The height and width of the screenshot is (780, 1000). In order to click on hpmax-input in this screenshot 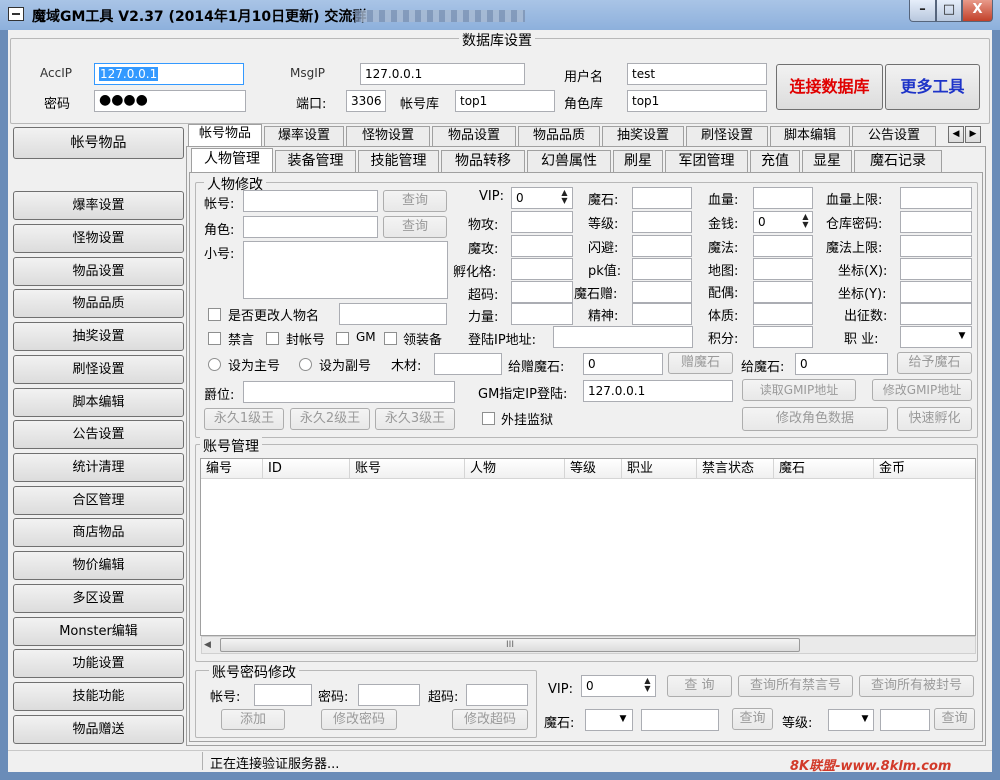, I will do `click(936, 198)`.